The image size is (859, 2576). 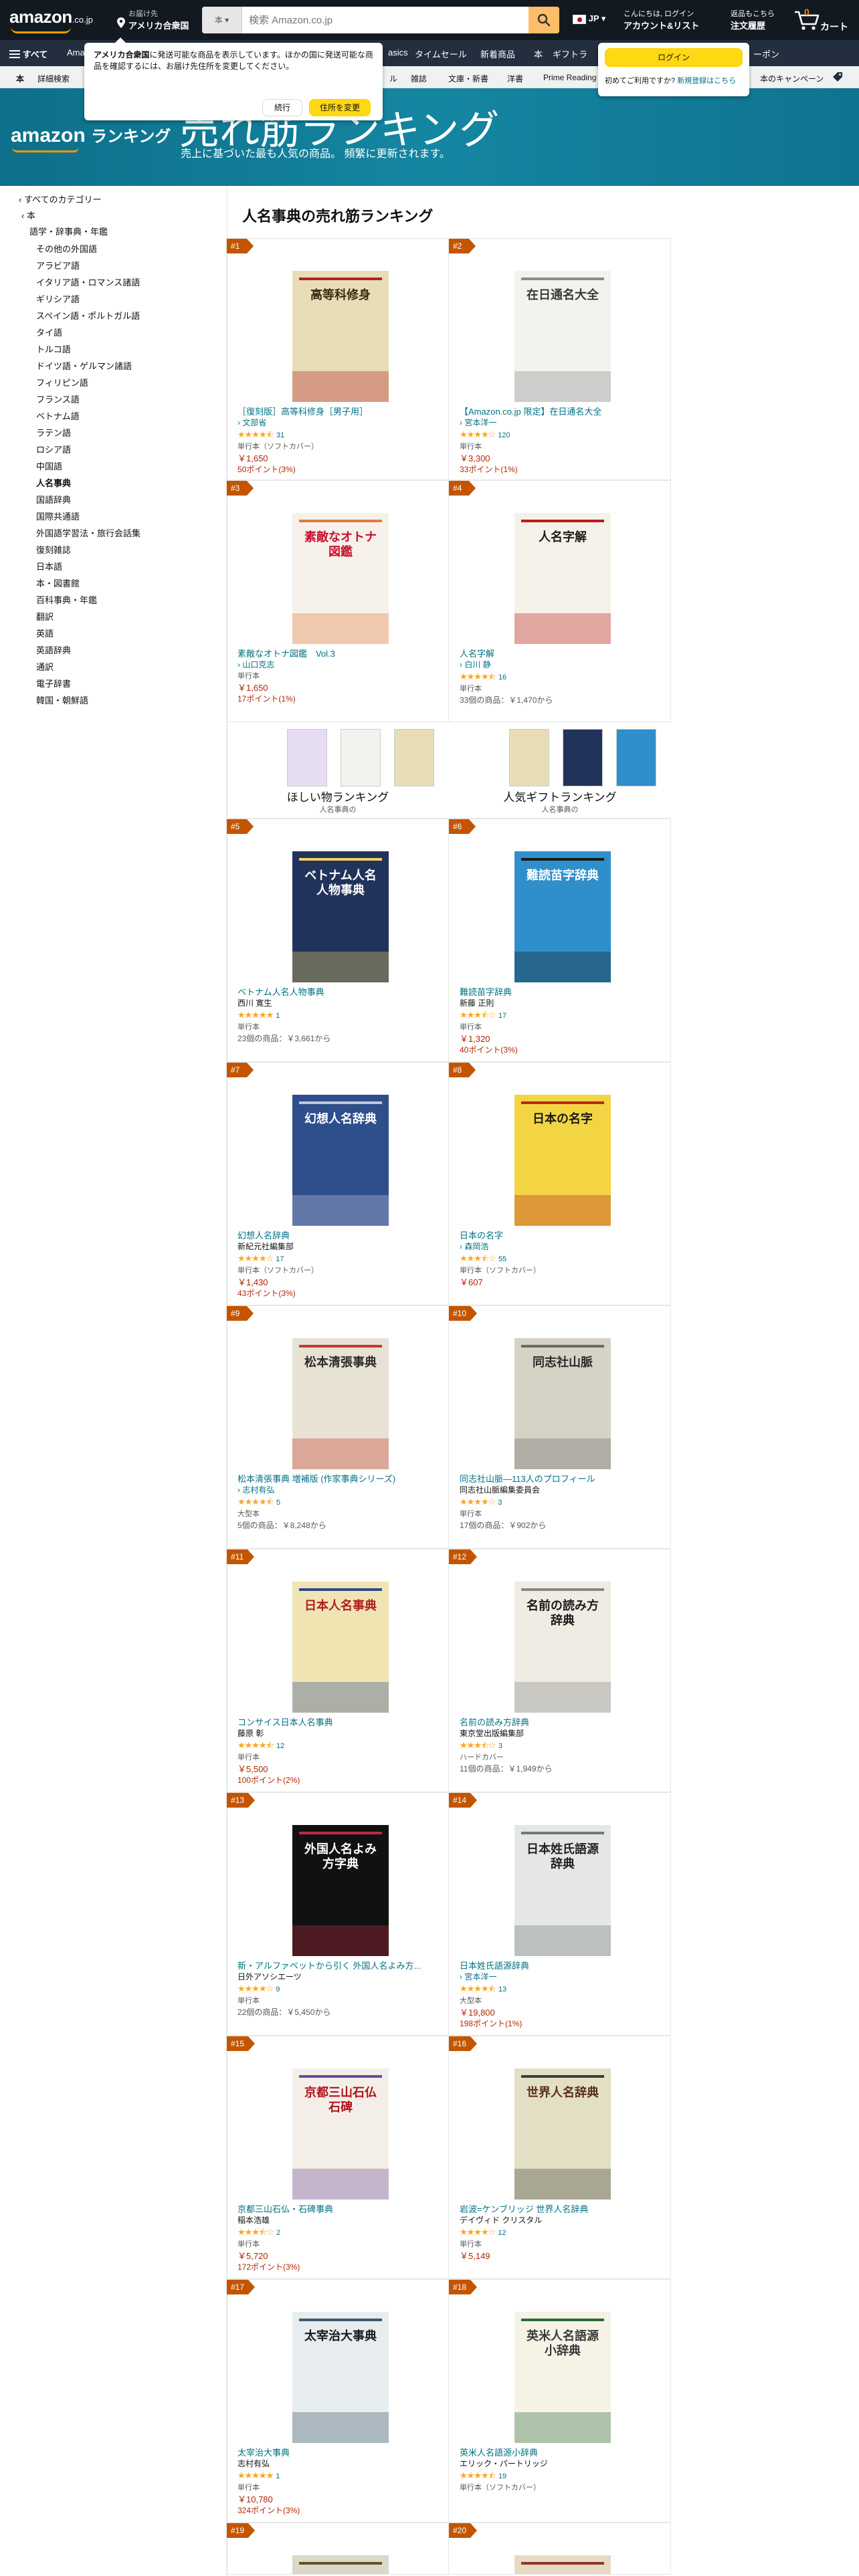 I want to click on review-count: 16, so click(x=502, y=677).